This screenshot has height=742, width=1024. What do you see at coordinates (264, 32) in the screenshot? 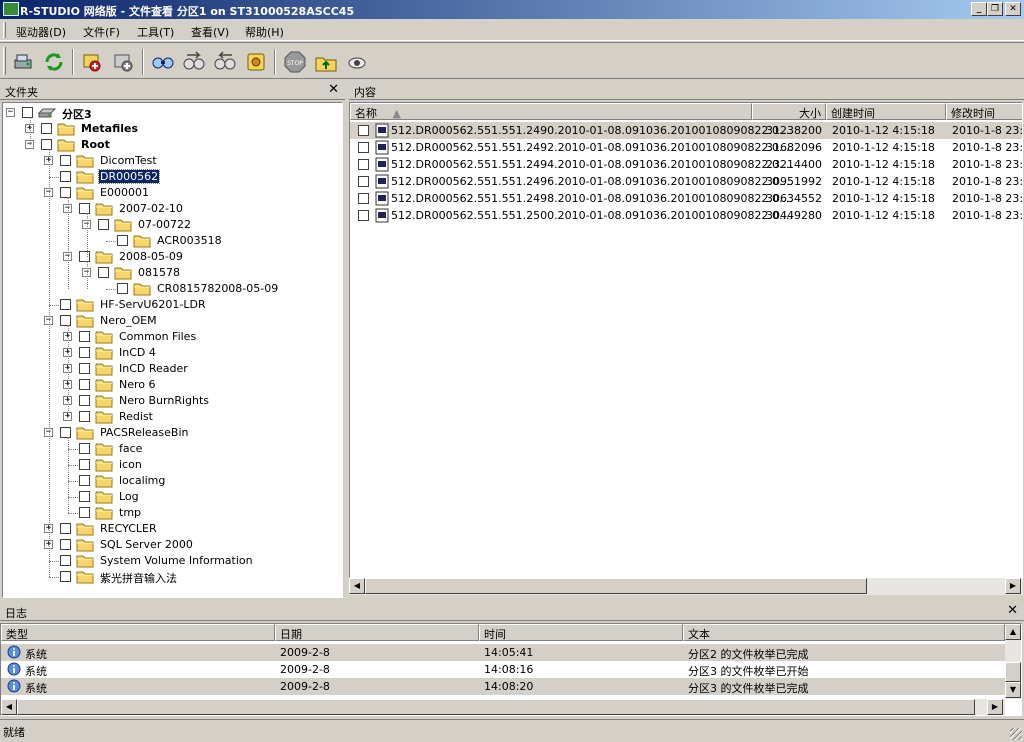
I see `menu-help: 帮助(H)` at bounding box center [264, 32].